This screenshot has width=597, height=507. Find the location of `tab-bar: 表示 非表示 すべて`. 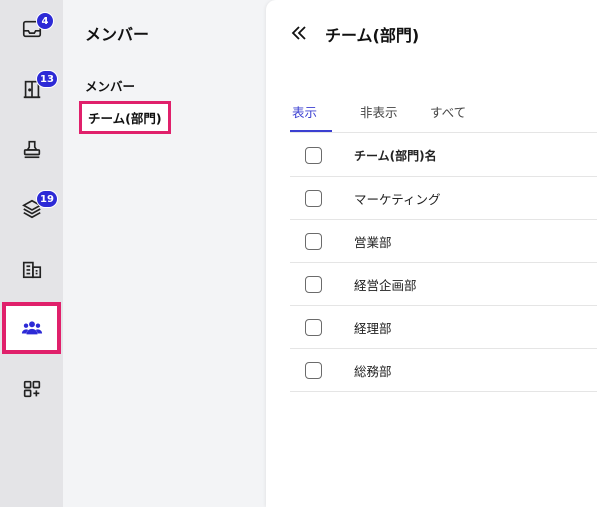

tab-bar: 表示 非表示 すべて is located at coordinates (443, 116).